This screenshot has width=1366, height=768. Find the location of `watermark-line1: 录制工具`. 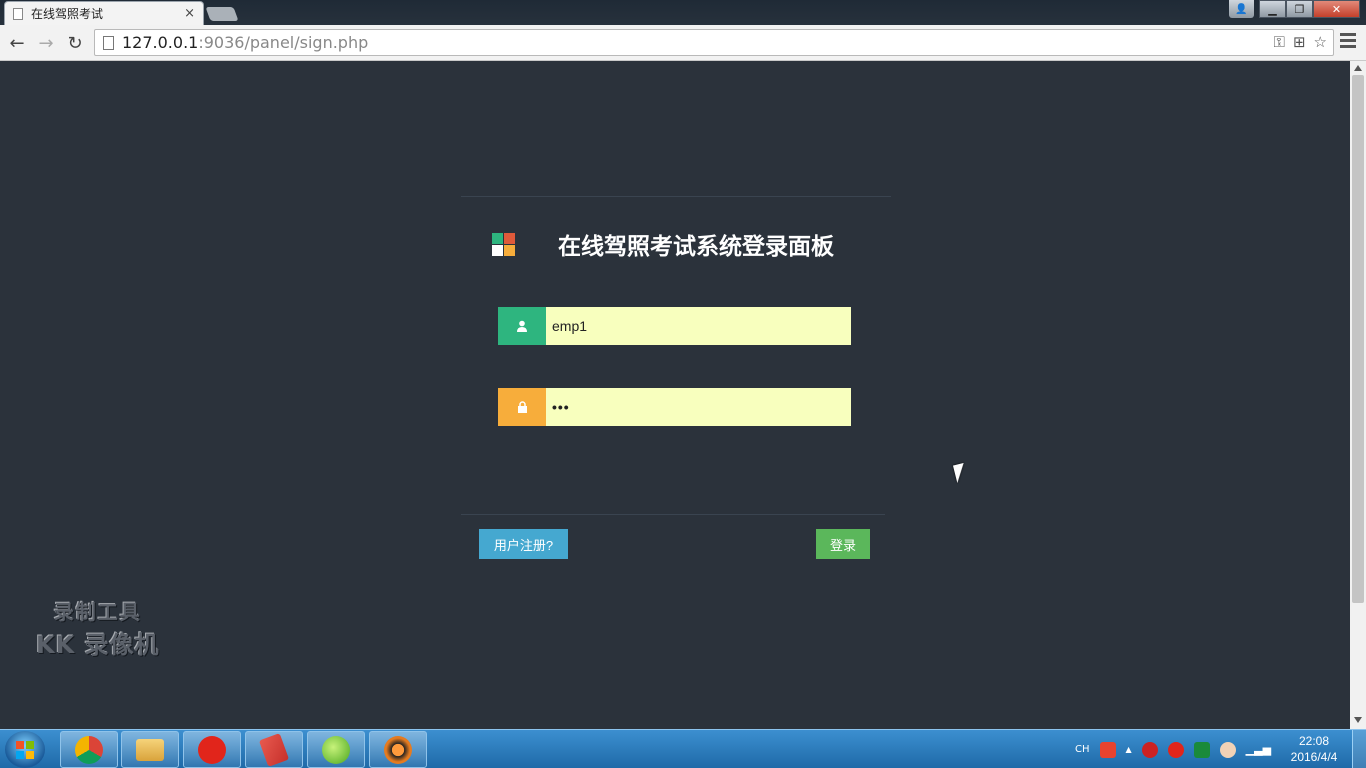

watermark-line1: 录制工具 is located at coordinates (97, 612).